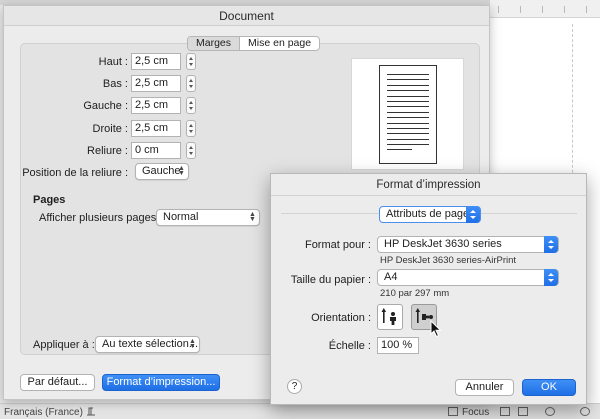 The image size is (600, 419). I want to click on left-margin-stepper, so click(191, 105).